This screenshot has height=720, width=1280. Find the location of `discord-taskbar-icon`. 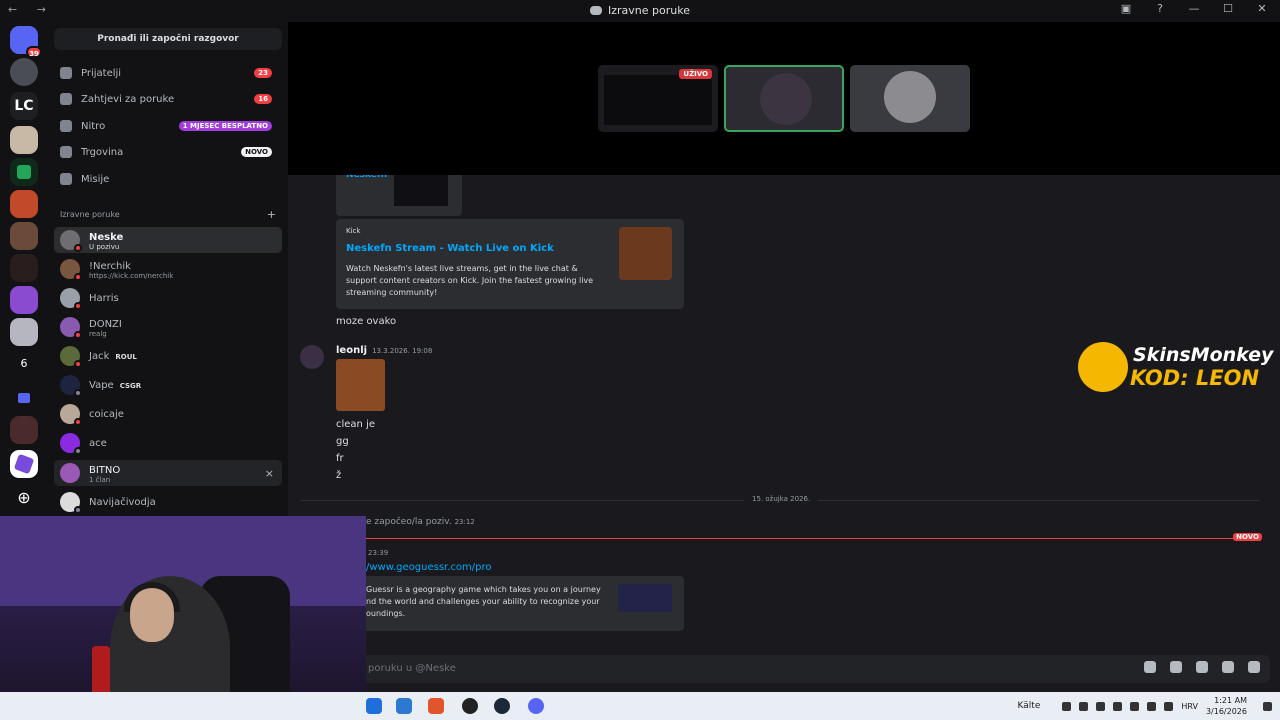

discord-taskbar-icon is located at coordinates (536, 706).